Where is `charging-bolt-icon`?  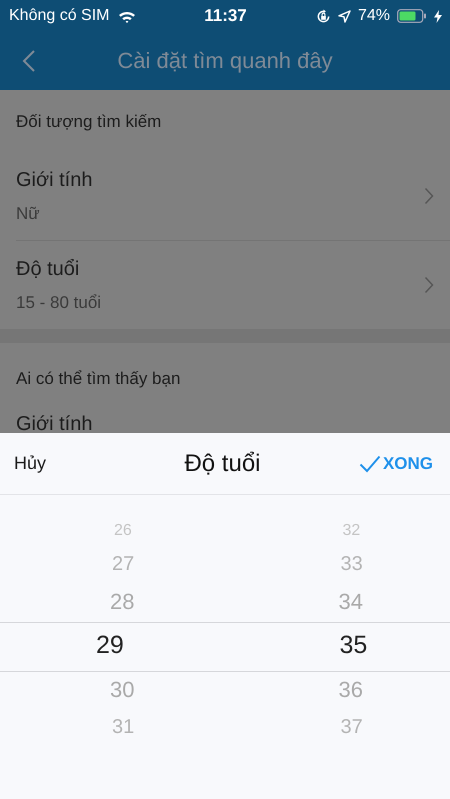
charging-bolt-icon is located at coordinates (438, 16).